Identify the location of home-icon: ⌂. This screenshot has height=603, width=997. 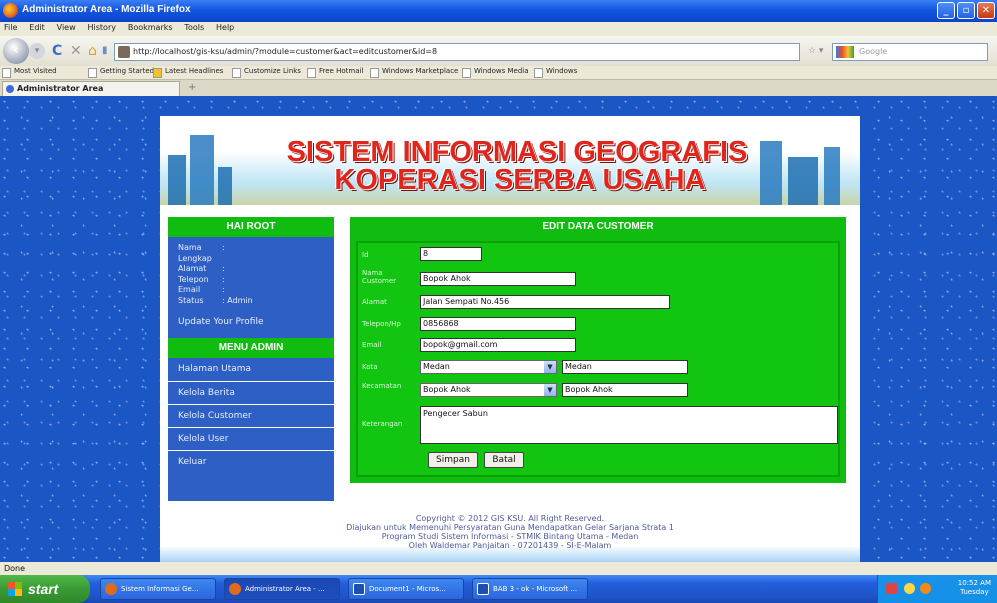
(92, 51).